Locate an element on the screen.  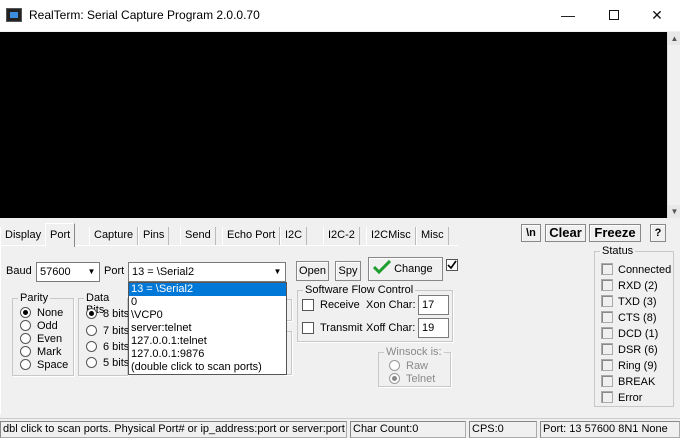
port-label: Port is located at coordinates (114, 271).